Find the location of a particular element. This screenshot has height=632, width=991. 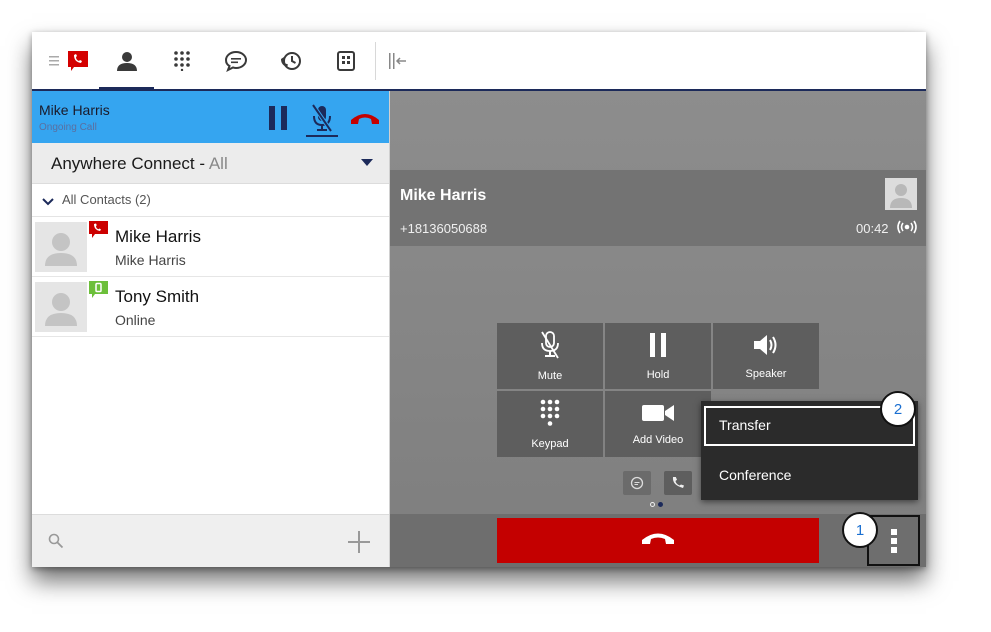

hold-label: Hold is located at coordinates (658, 374).